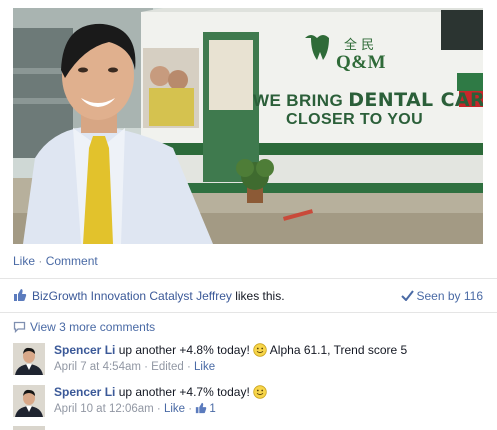 Image resolution: width=497 pixels, height=430 pixels. What do you see at coordinates (72, 261) in the screenshot?
I see `comment-link: Comment` at bounding box center [72, 261].